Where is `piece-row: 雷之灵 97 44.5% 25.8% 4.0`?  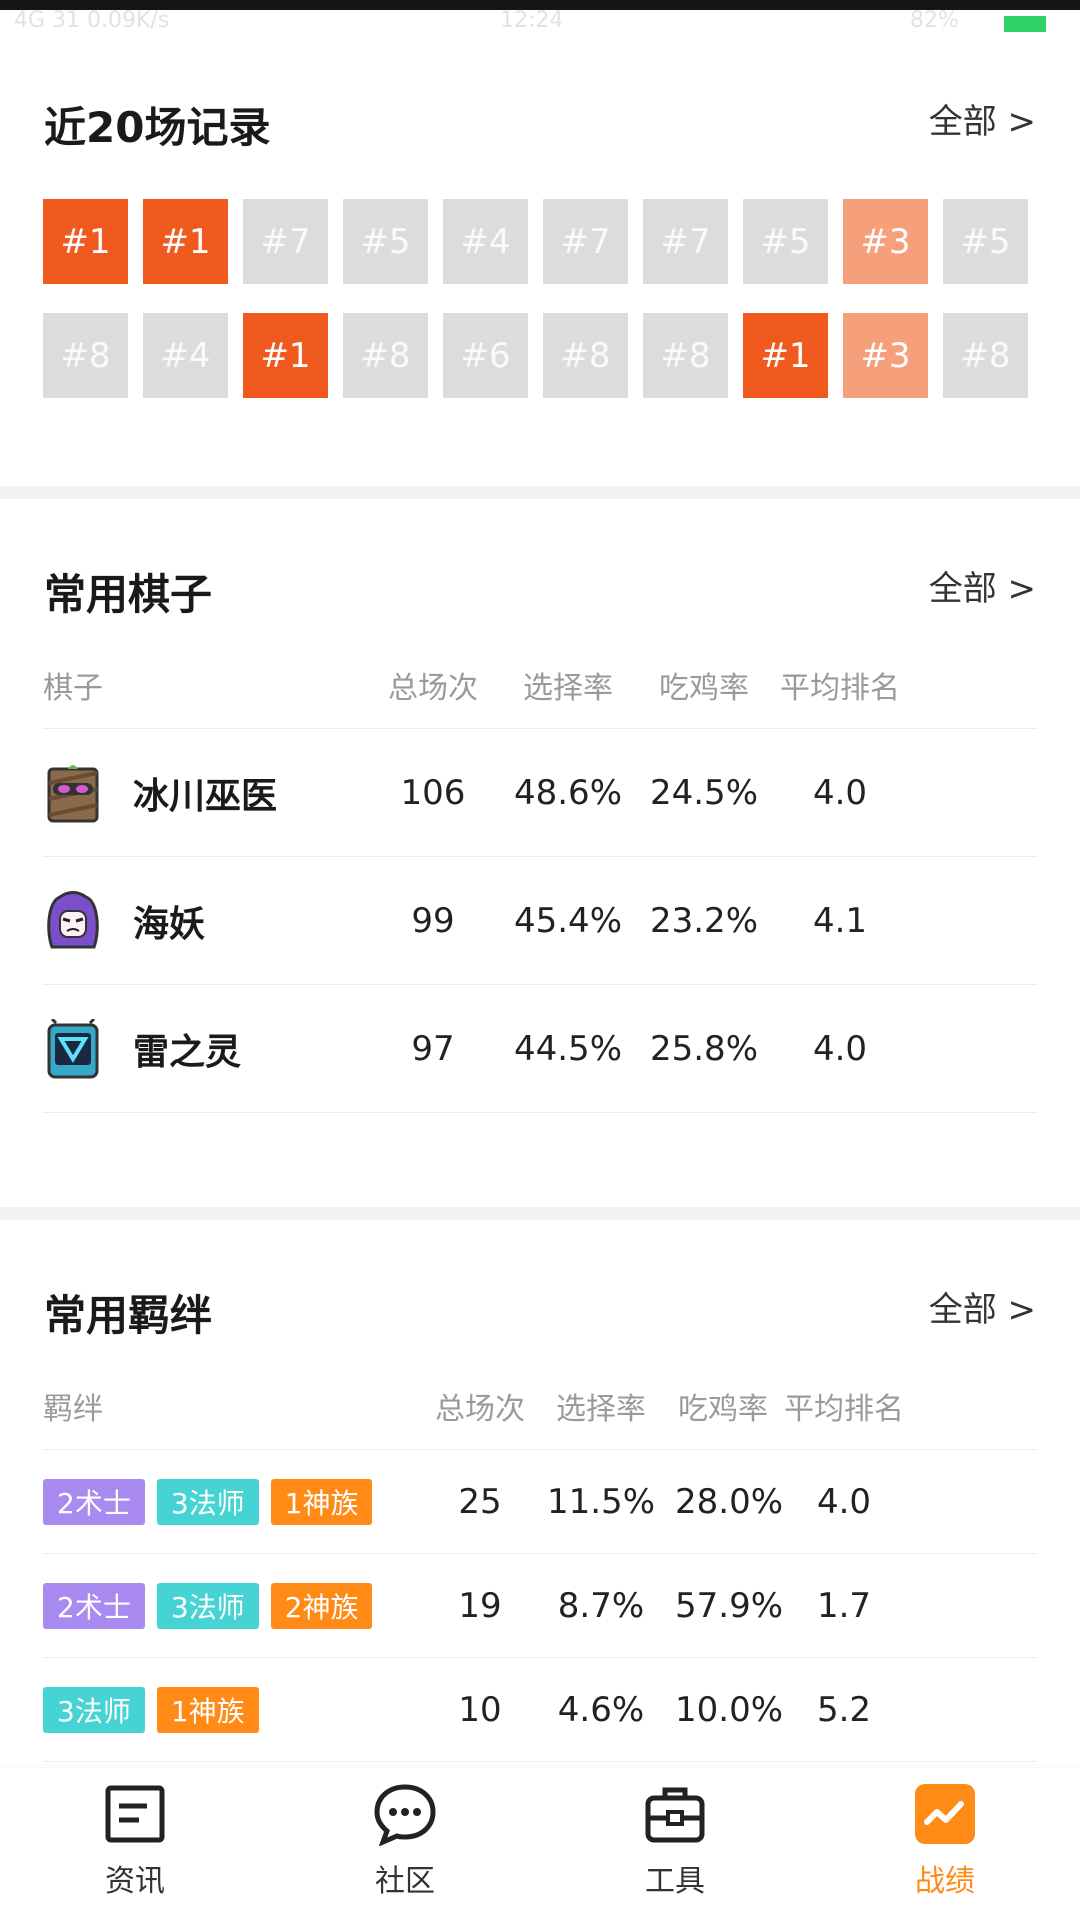
piece-row: 雷之灵 97 44.5% 25.8% 4.0 is located at coordinates (540, 1049).